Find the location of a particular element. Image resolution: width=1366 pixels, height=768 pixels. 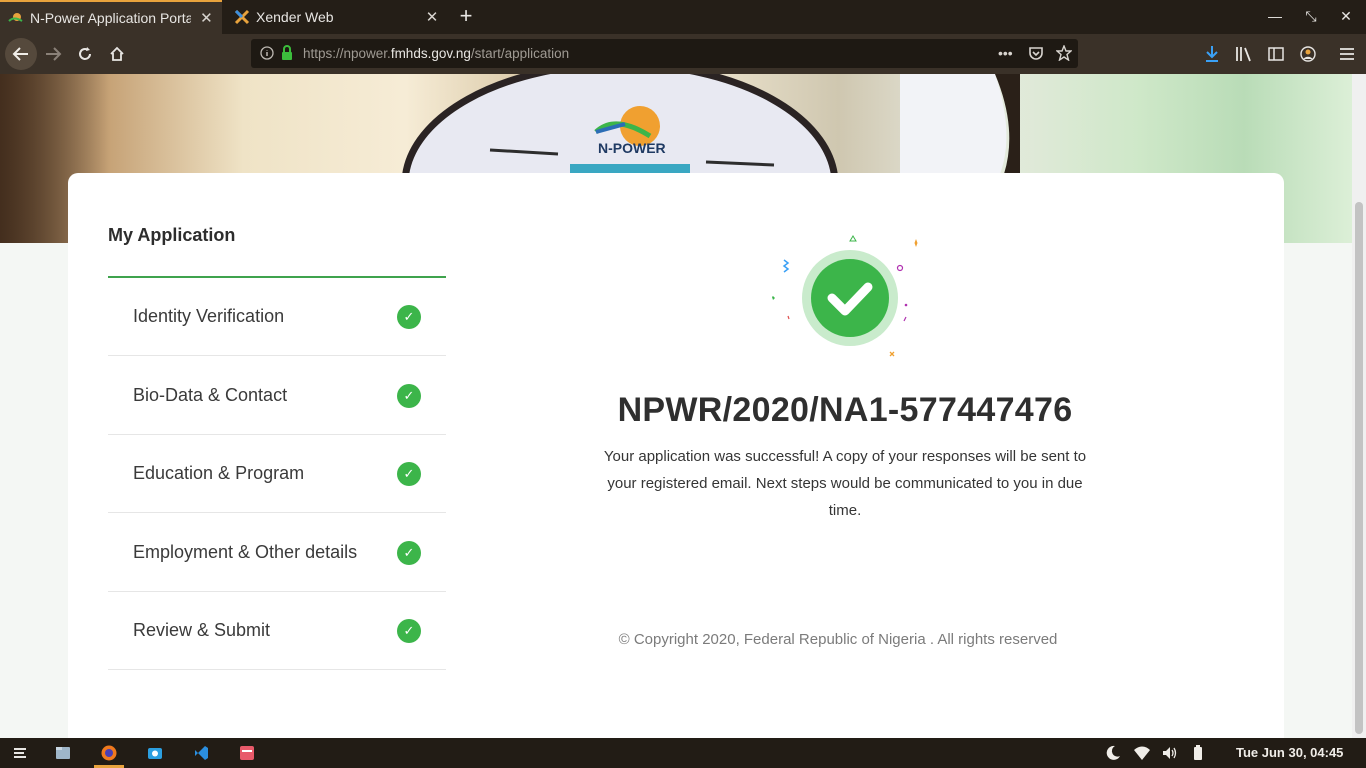

home-button is located at coordinates (117, 54).